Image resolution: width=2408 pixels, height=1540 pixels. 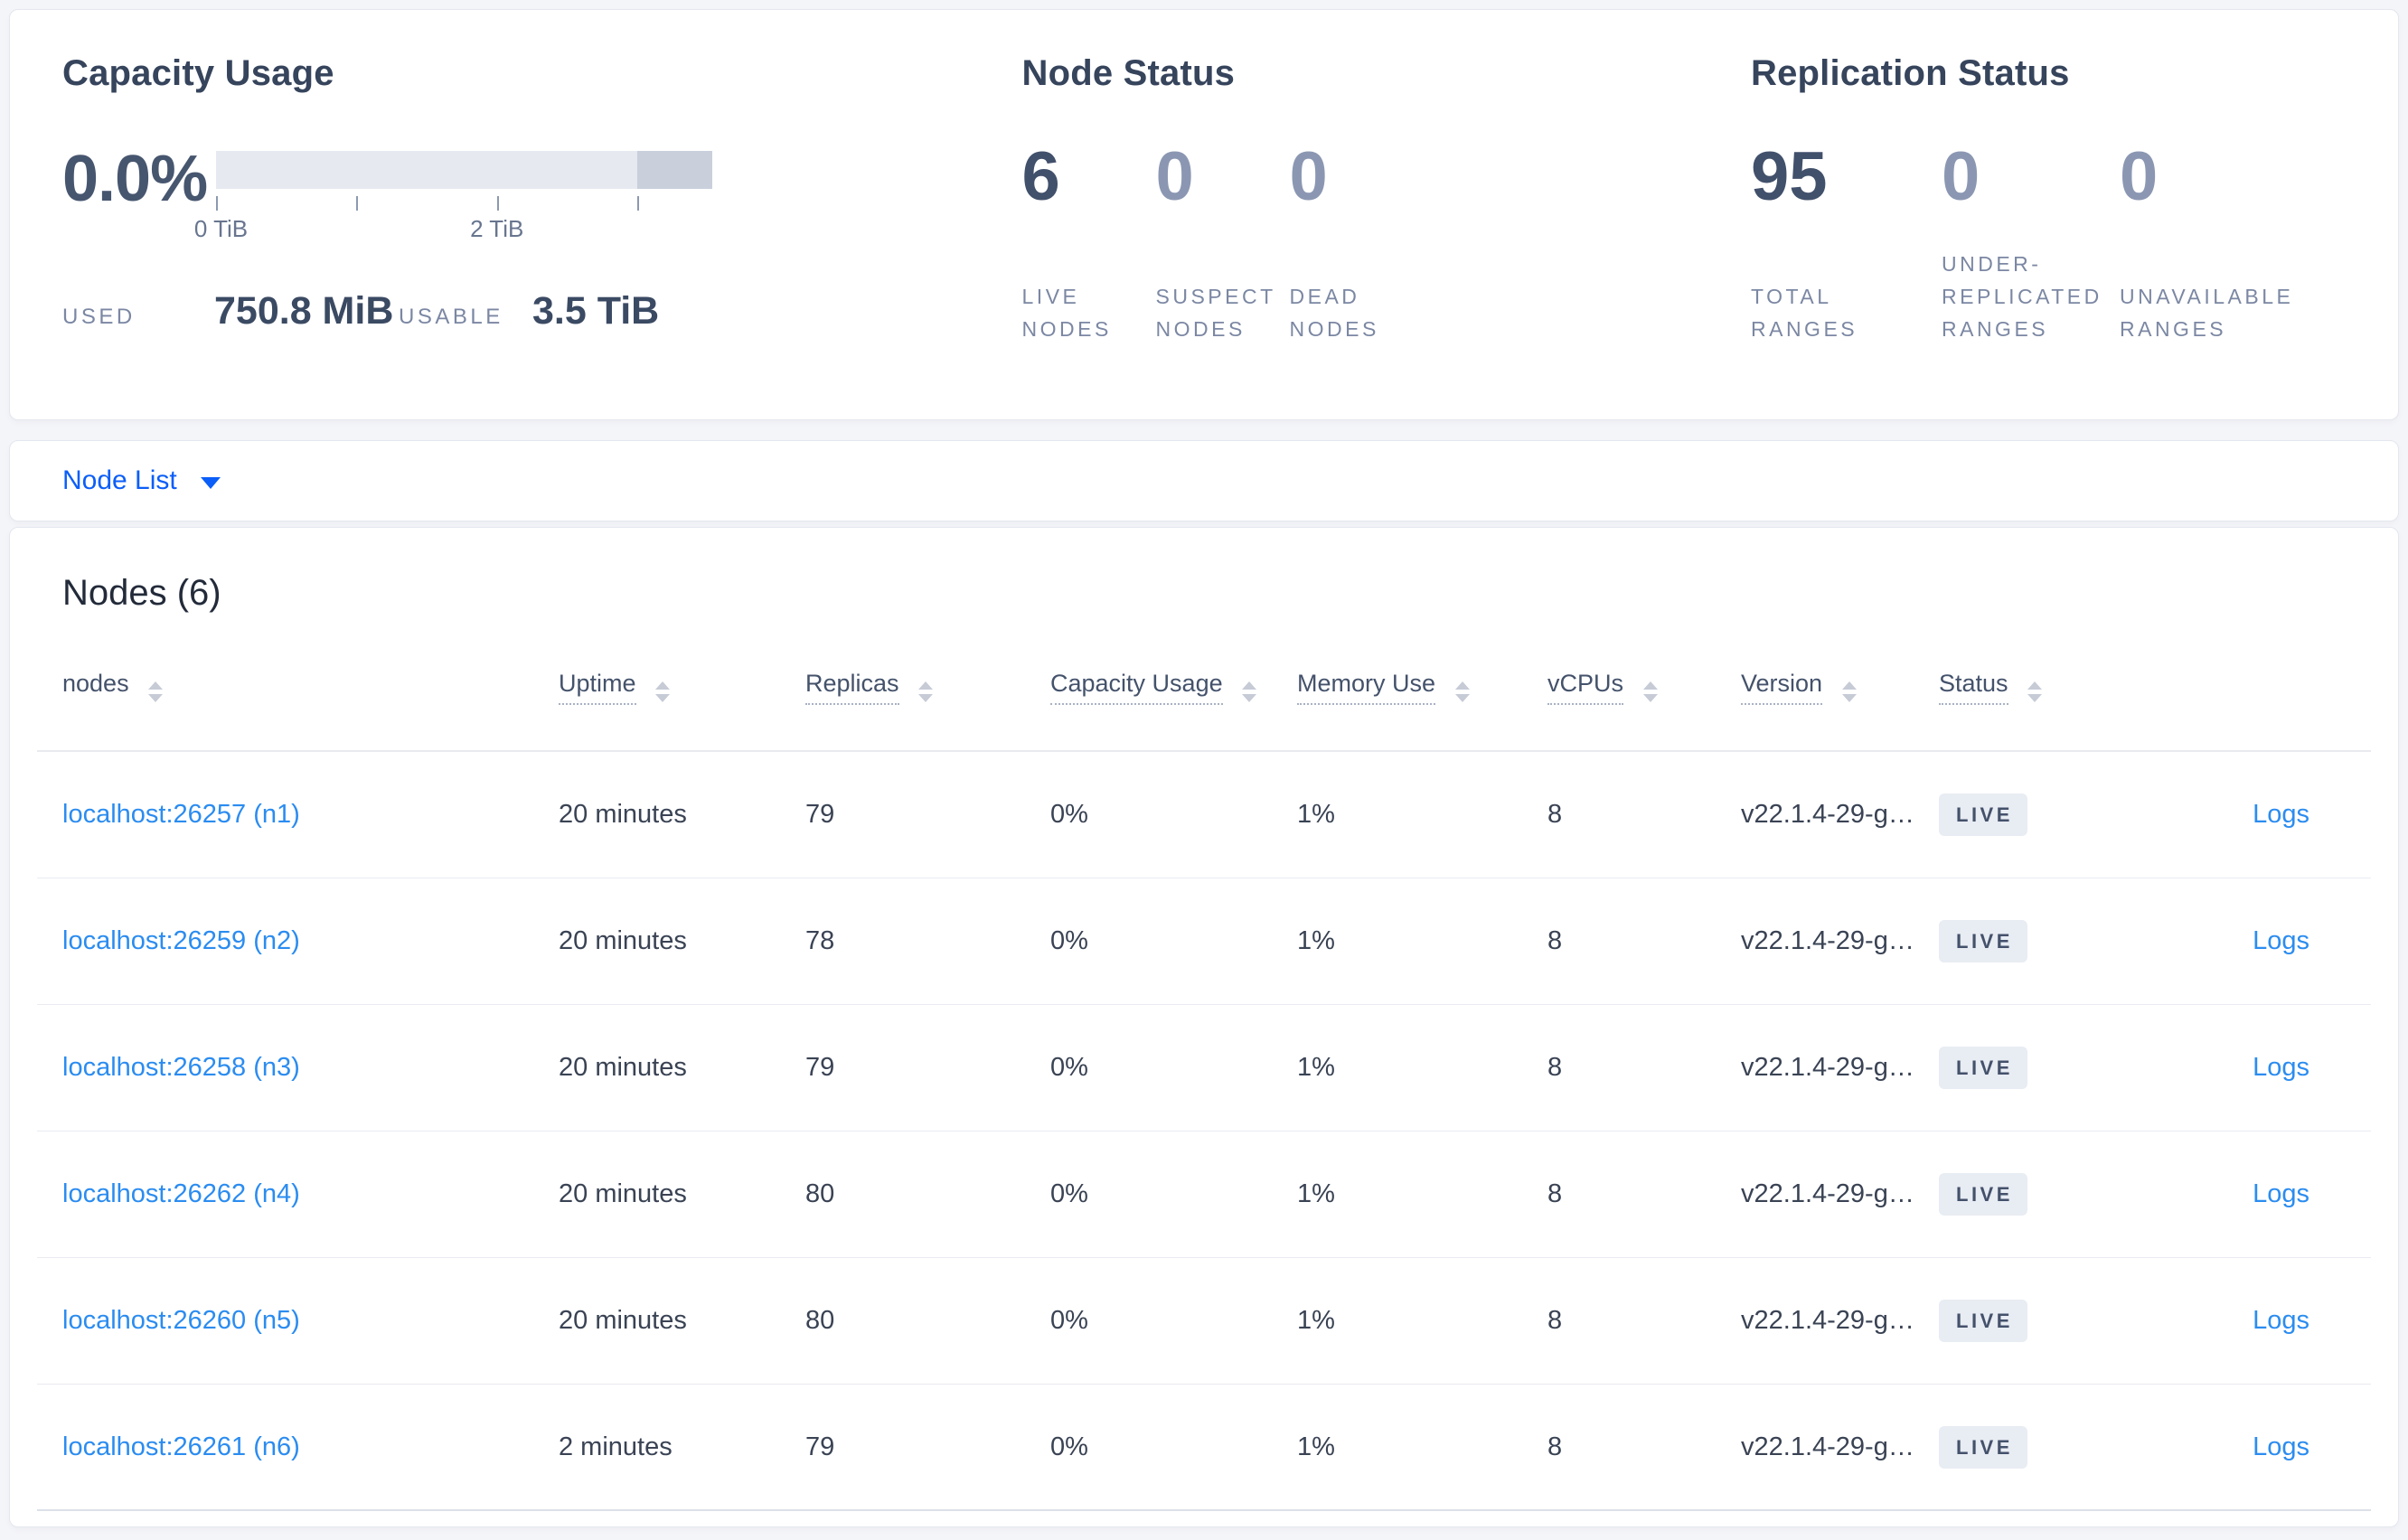 I want to click on node-link: localhost:26259 (n2), so click(x=181, y=940).